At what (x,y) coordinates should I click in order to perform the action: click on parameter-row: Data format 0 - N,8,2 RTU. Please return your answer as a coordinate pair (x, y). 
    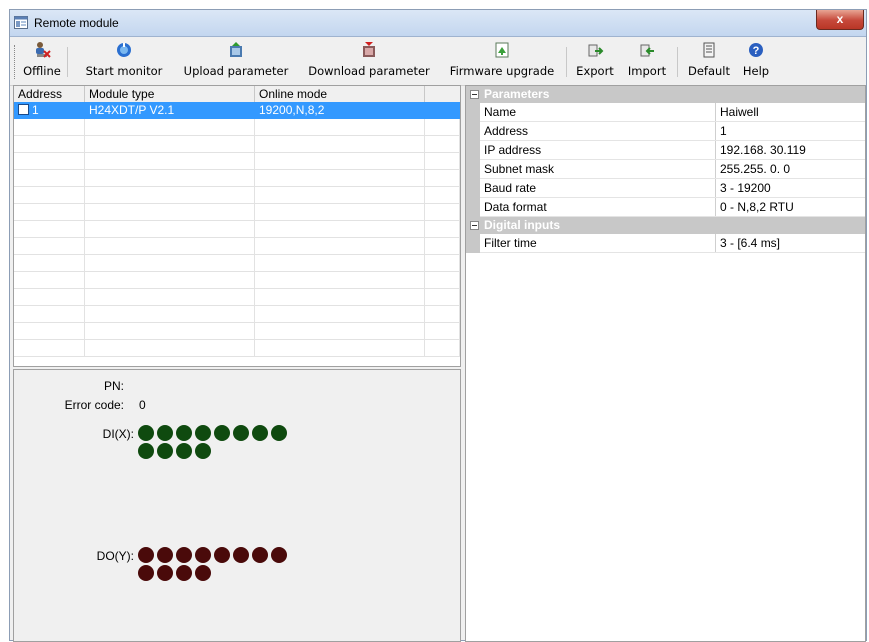
    Looking at the image, I should click on (665, 207).